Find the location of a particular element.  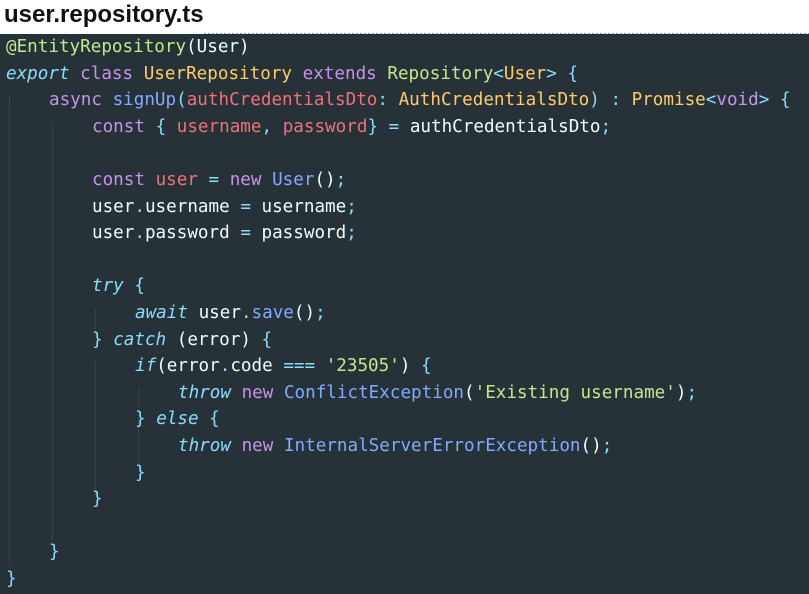

code-line-21: } is located at coordinates (11, 579).